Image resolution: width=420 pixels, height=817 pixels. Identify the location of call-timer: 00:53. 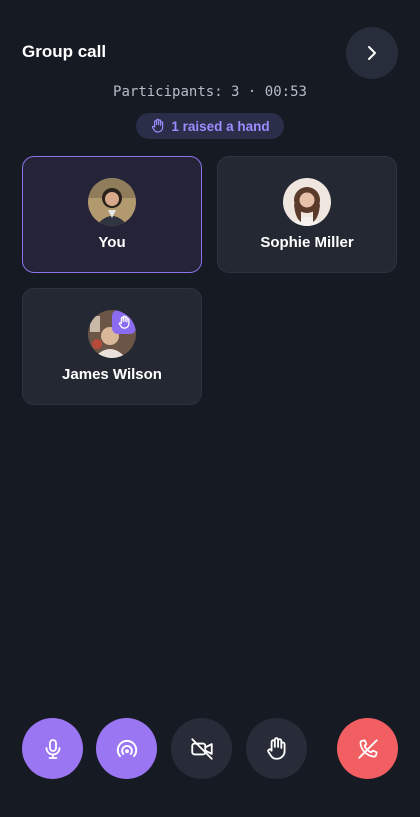
(285, 92).